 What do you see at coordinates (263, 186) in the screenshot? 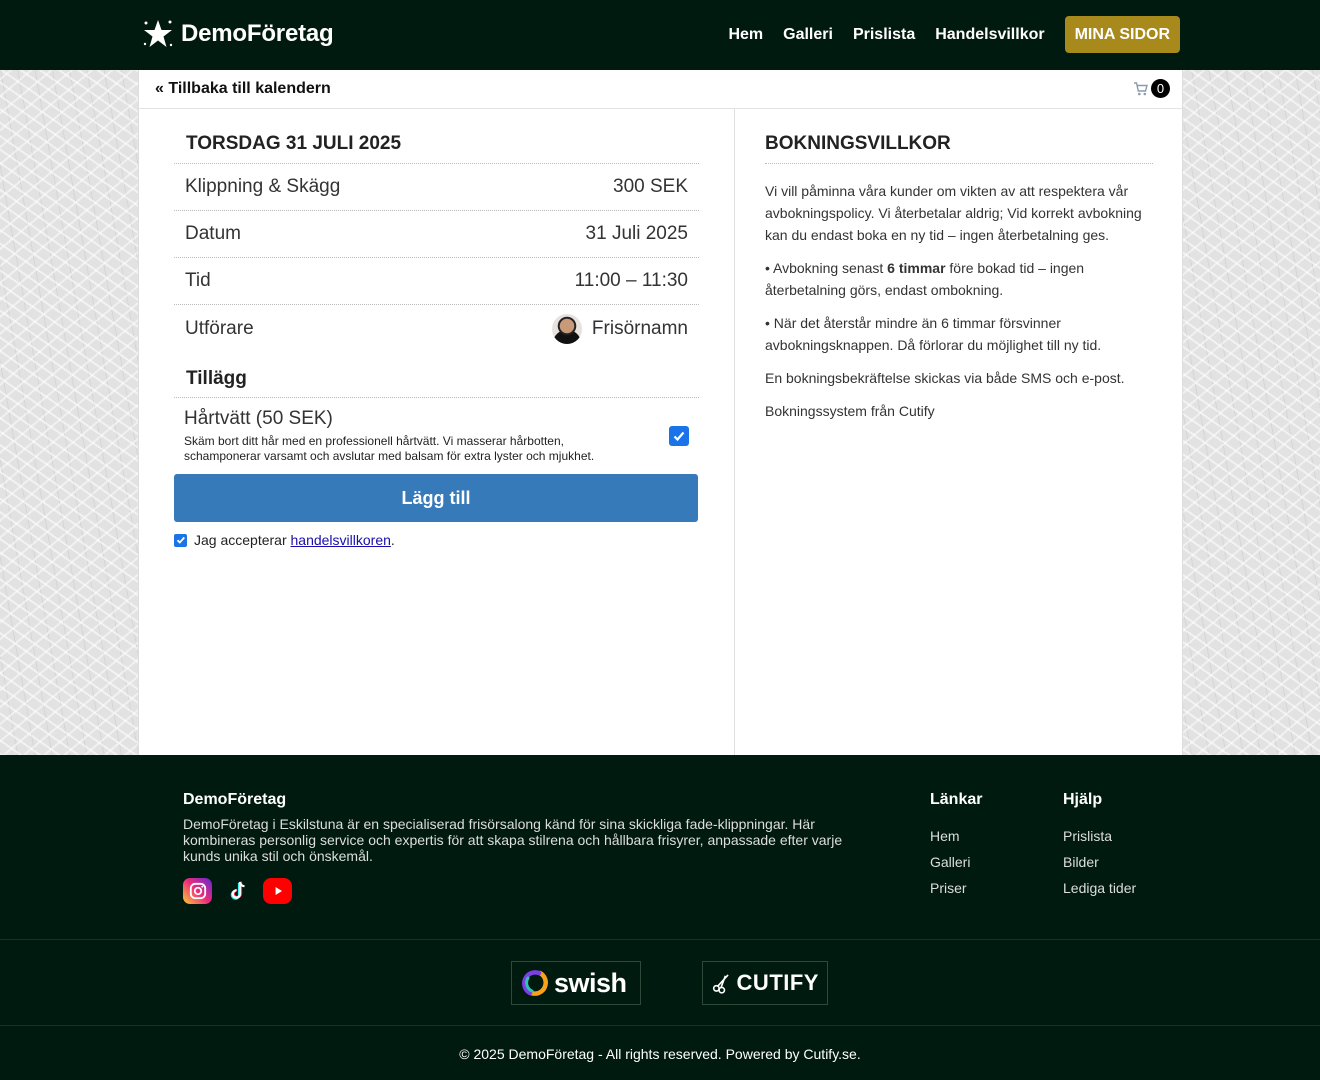
I see `row-label: Klippning & Skägg` at bounding box center [263, 186].